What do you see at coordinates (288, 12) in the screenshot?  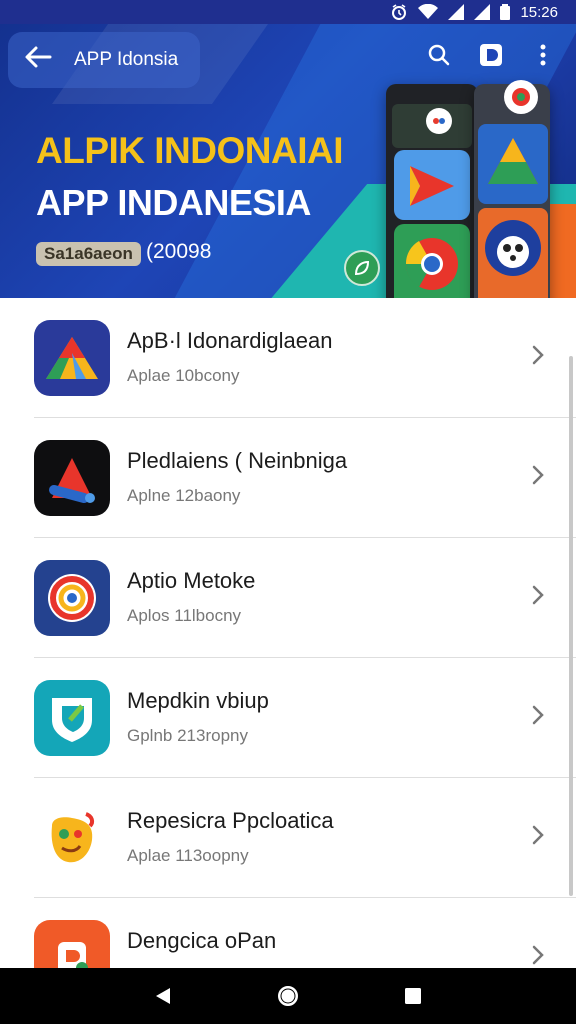 I see `status-bar: 15:26` at bounding box center [288, 12].